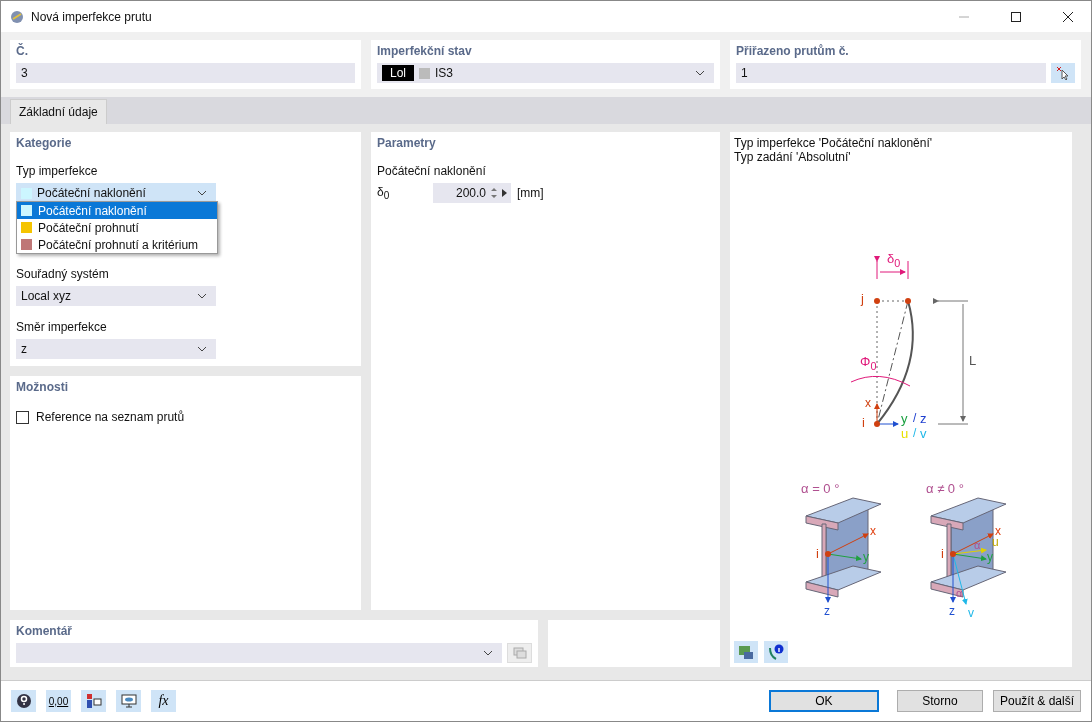 Image resolution: width=1092 pixels, height=722 pixels. I want to click on diagram-label: L, so click(973, 360).